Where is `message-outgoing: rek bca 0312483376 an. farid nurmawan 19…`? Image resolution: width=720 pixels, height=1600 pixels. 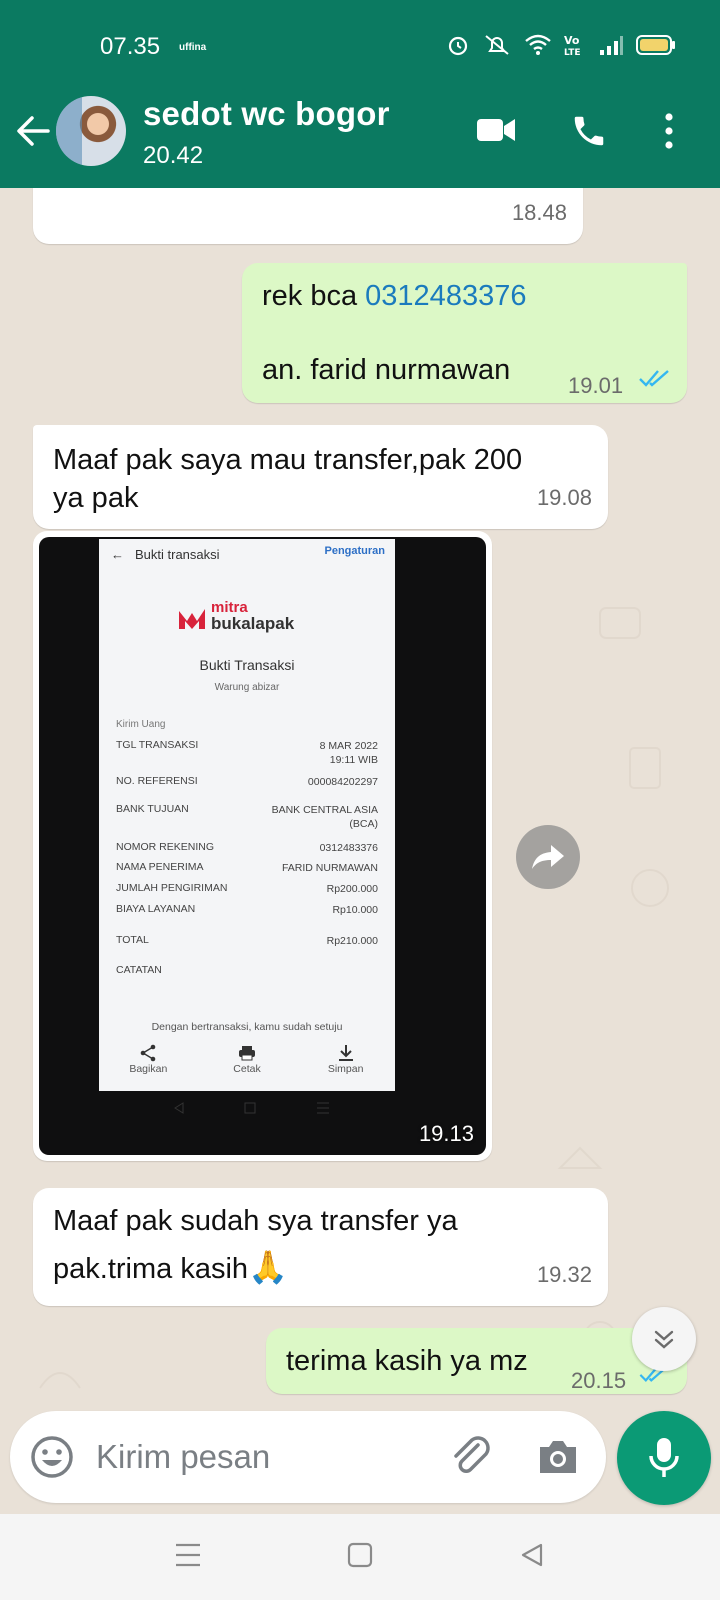
message-outgoing: rek bca 0312483376 an. farid nurmawan 19… is located at coordinates (464, 333).